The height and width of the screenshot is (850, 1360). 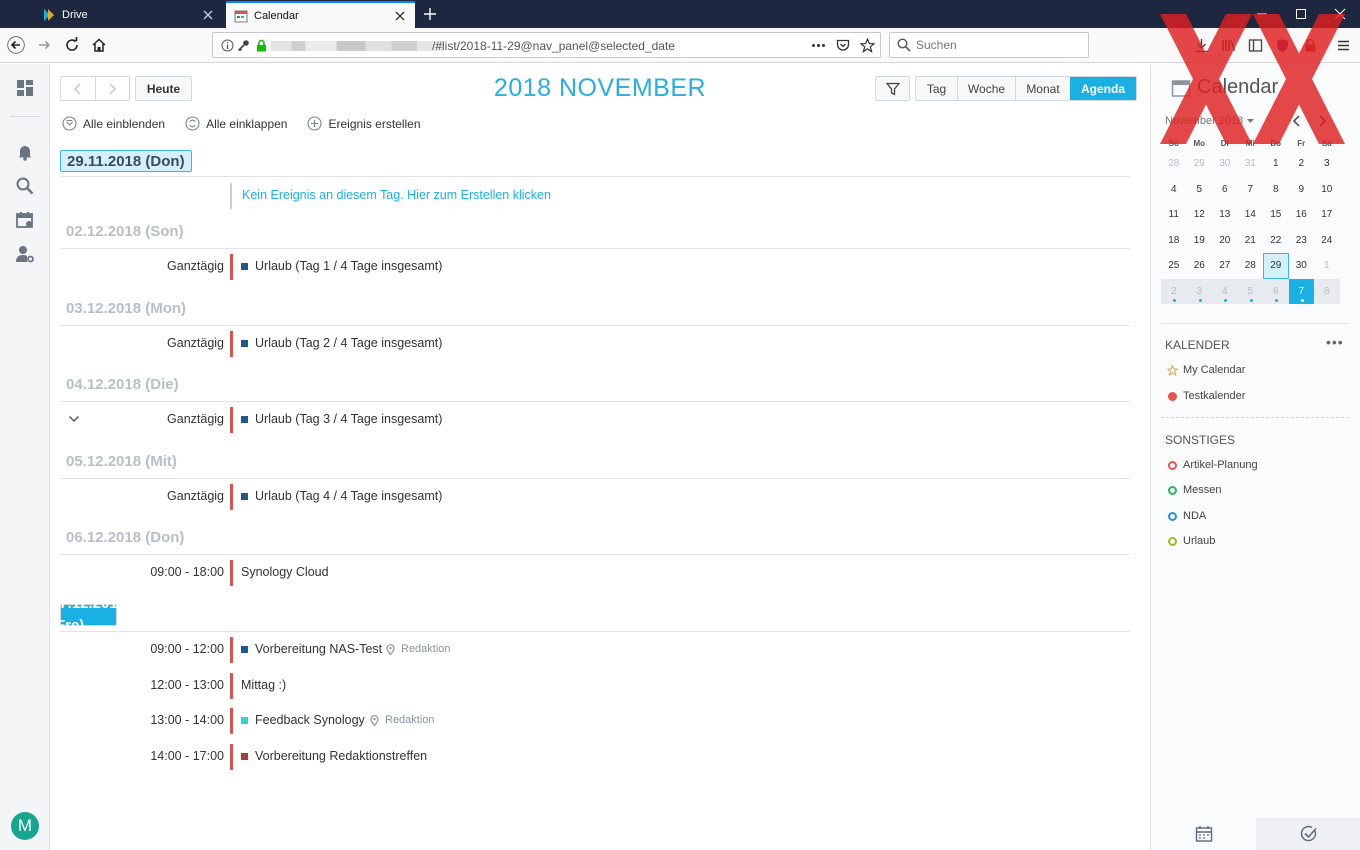 What do you see at coordinates (1251, 215) in the screenshot?
I see `day-cell: 14` at bounding box center [1251, 215].